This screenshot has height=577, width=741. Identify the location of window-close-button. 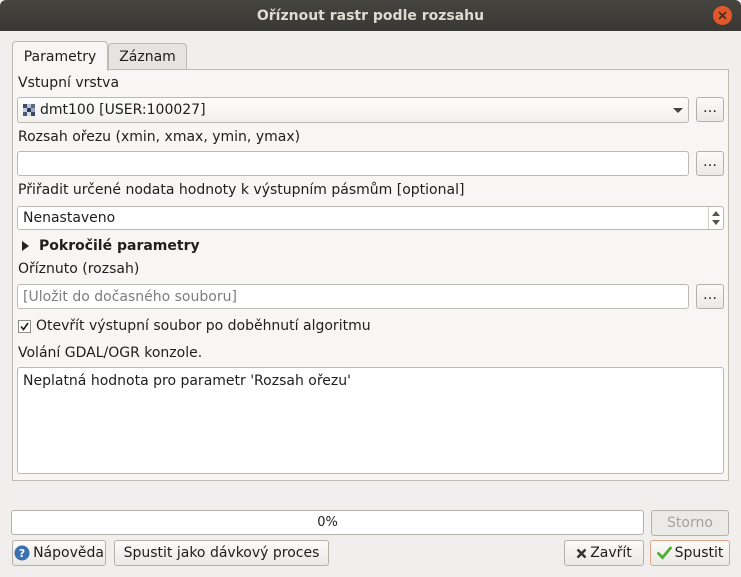
(722, 15).